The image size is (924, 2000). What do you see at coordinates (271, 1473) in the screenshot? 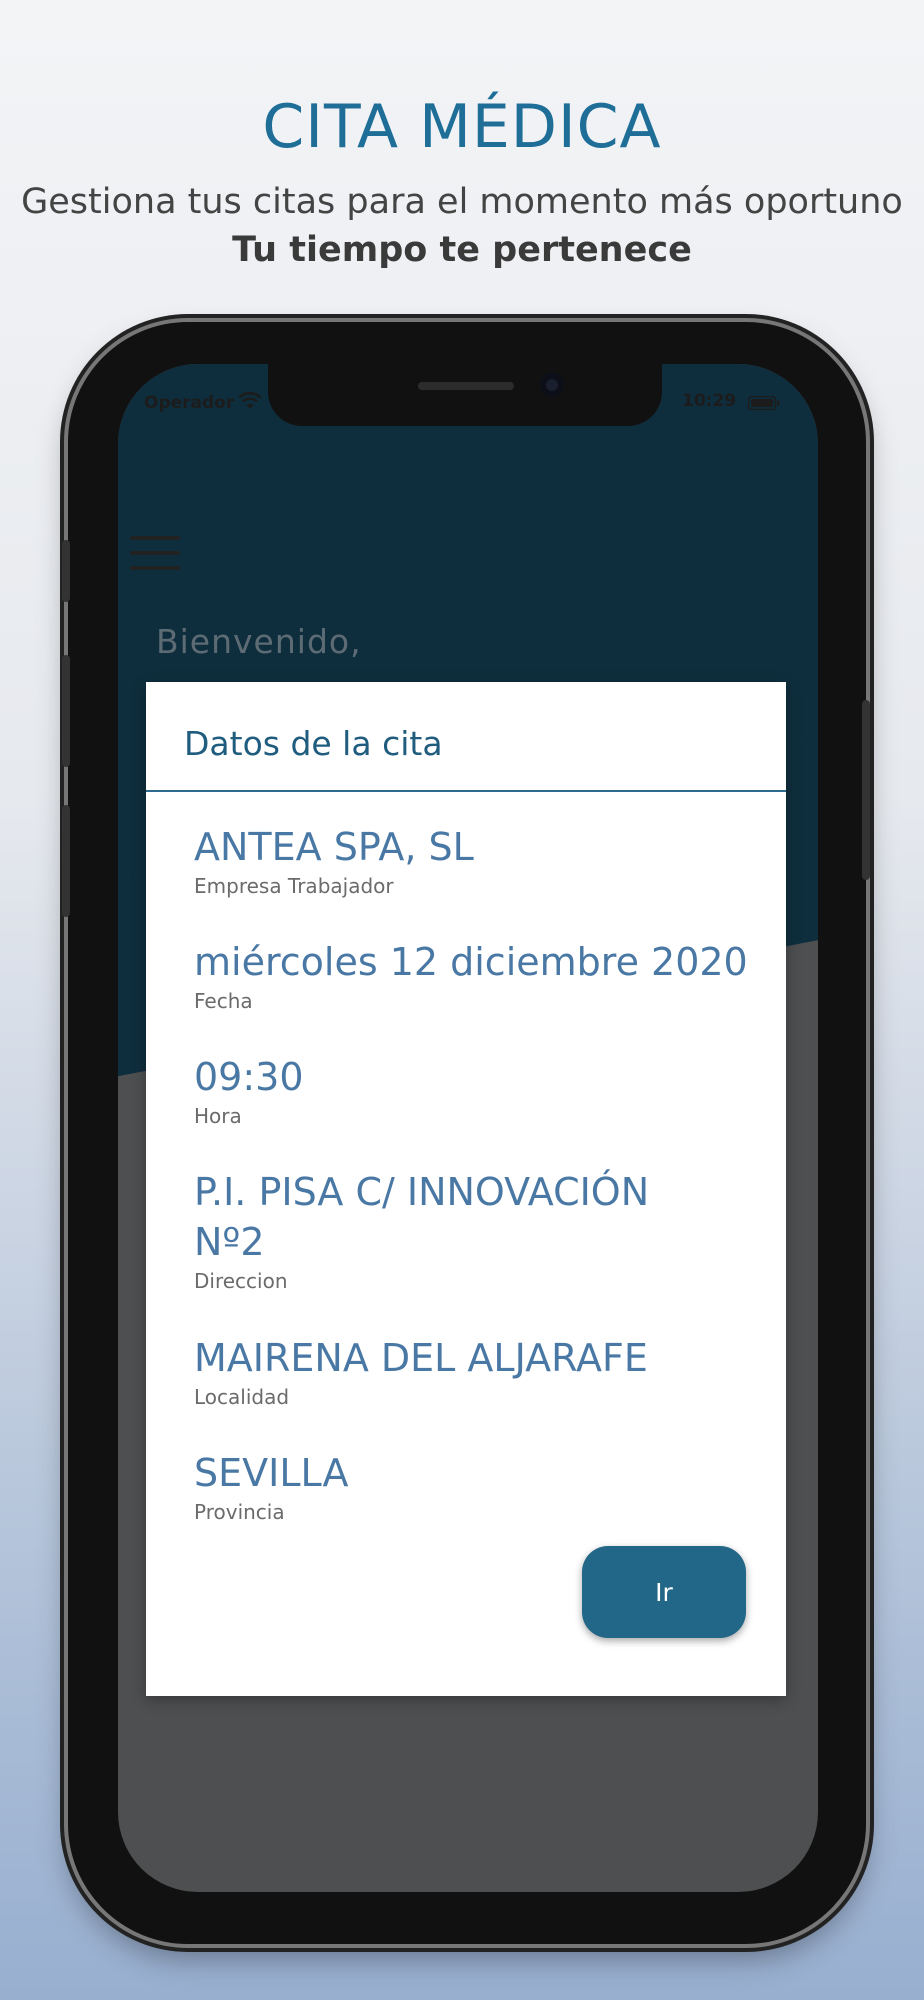
I see `field-province-value: SEVILLA` at bounding box center [271, 1473].